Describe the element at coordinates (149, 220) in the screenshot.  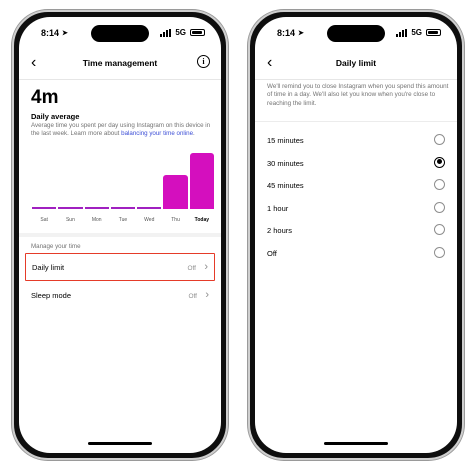
I see `chart-x-label: Wed` at that location.